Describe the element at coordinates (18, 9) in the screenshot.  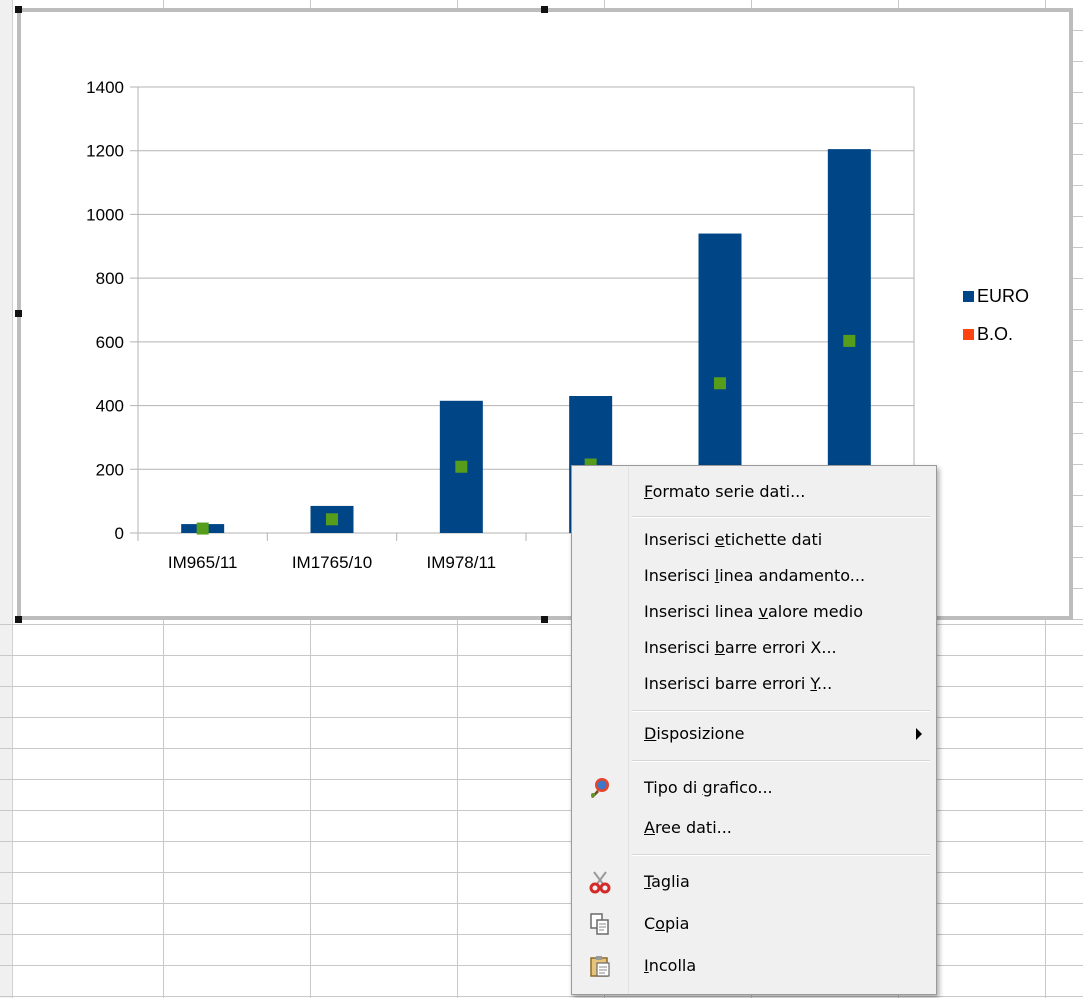
I see `selection-handle-top-left` at that location.